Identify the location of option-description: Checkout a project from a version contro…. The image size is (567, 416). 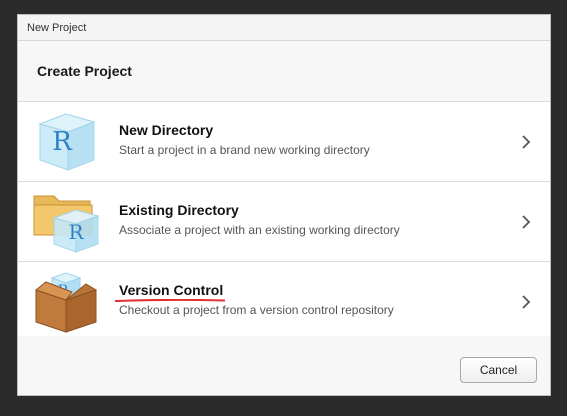
(256, 310).